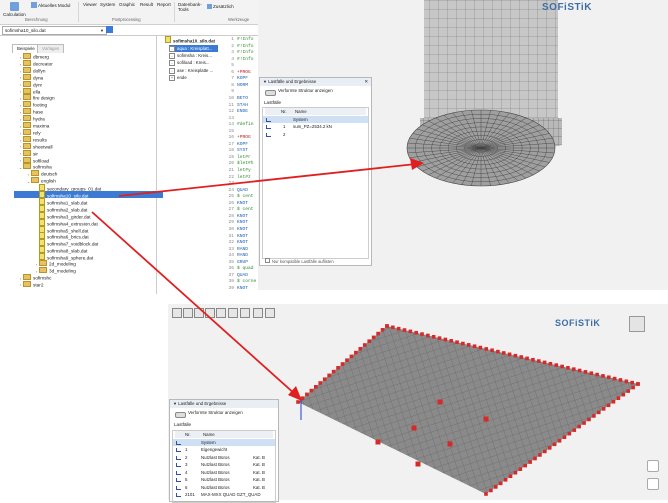 The width and height of the screenshot is (668, 503). Describe the element at coordinates (90, 4) in the screenshot. I see `viewer-button: Viewer` at that location.